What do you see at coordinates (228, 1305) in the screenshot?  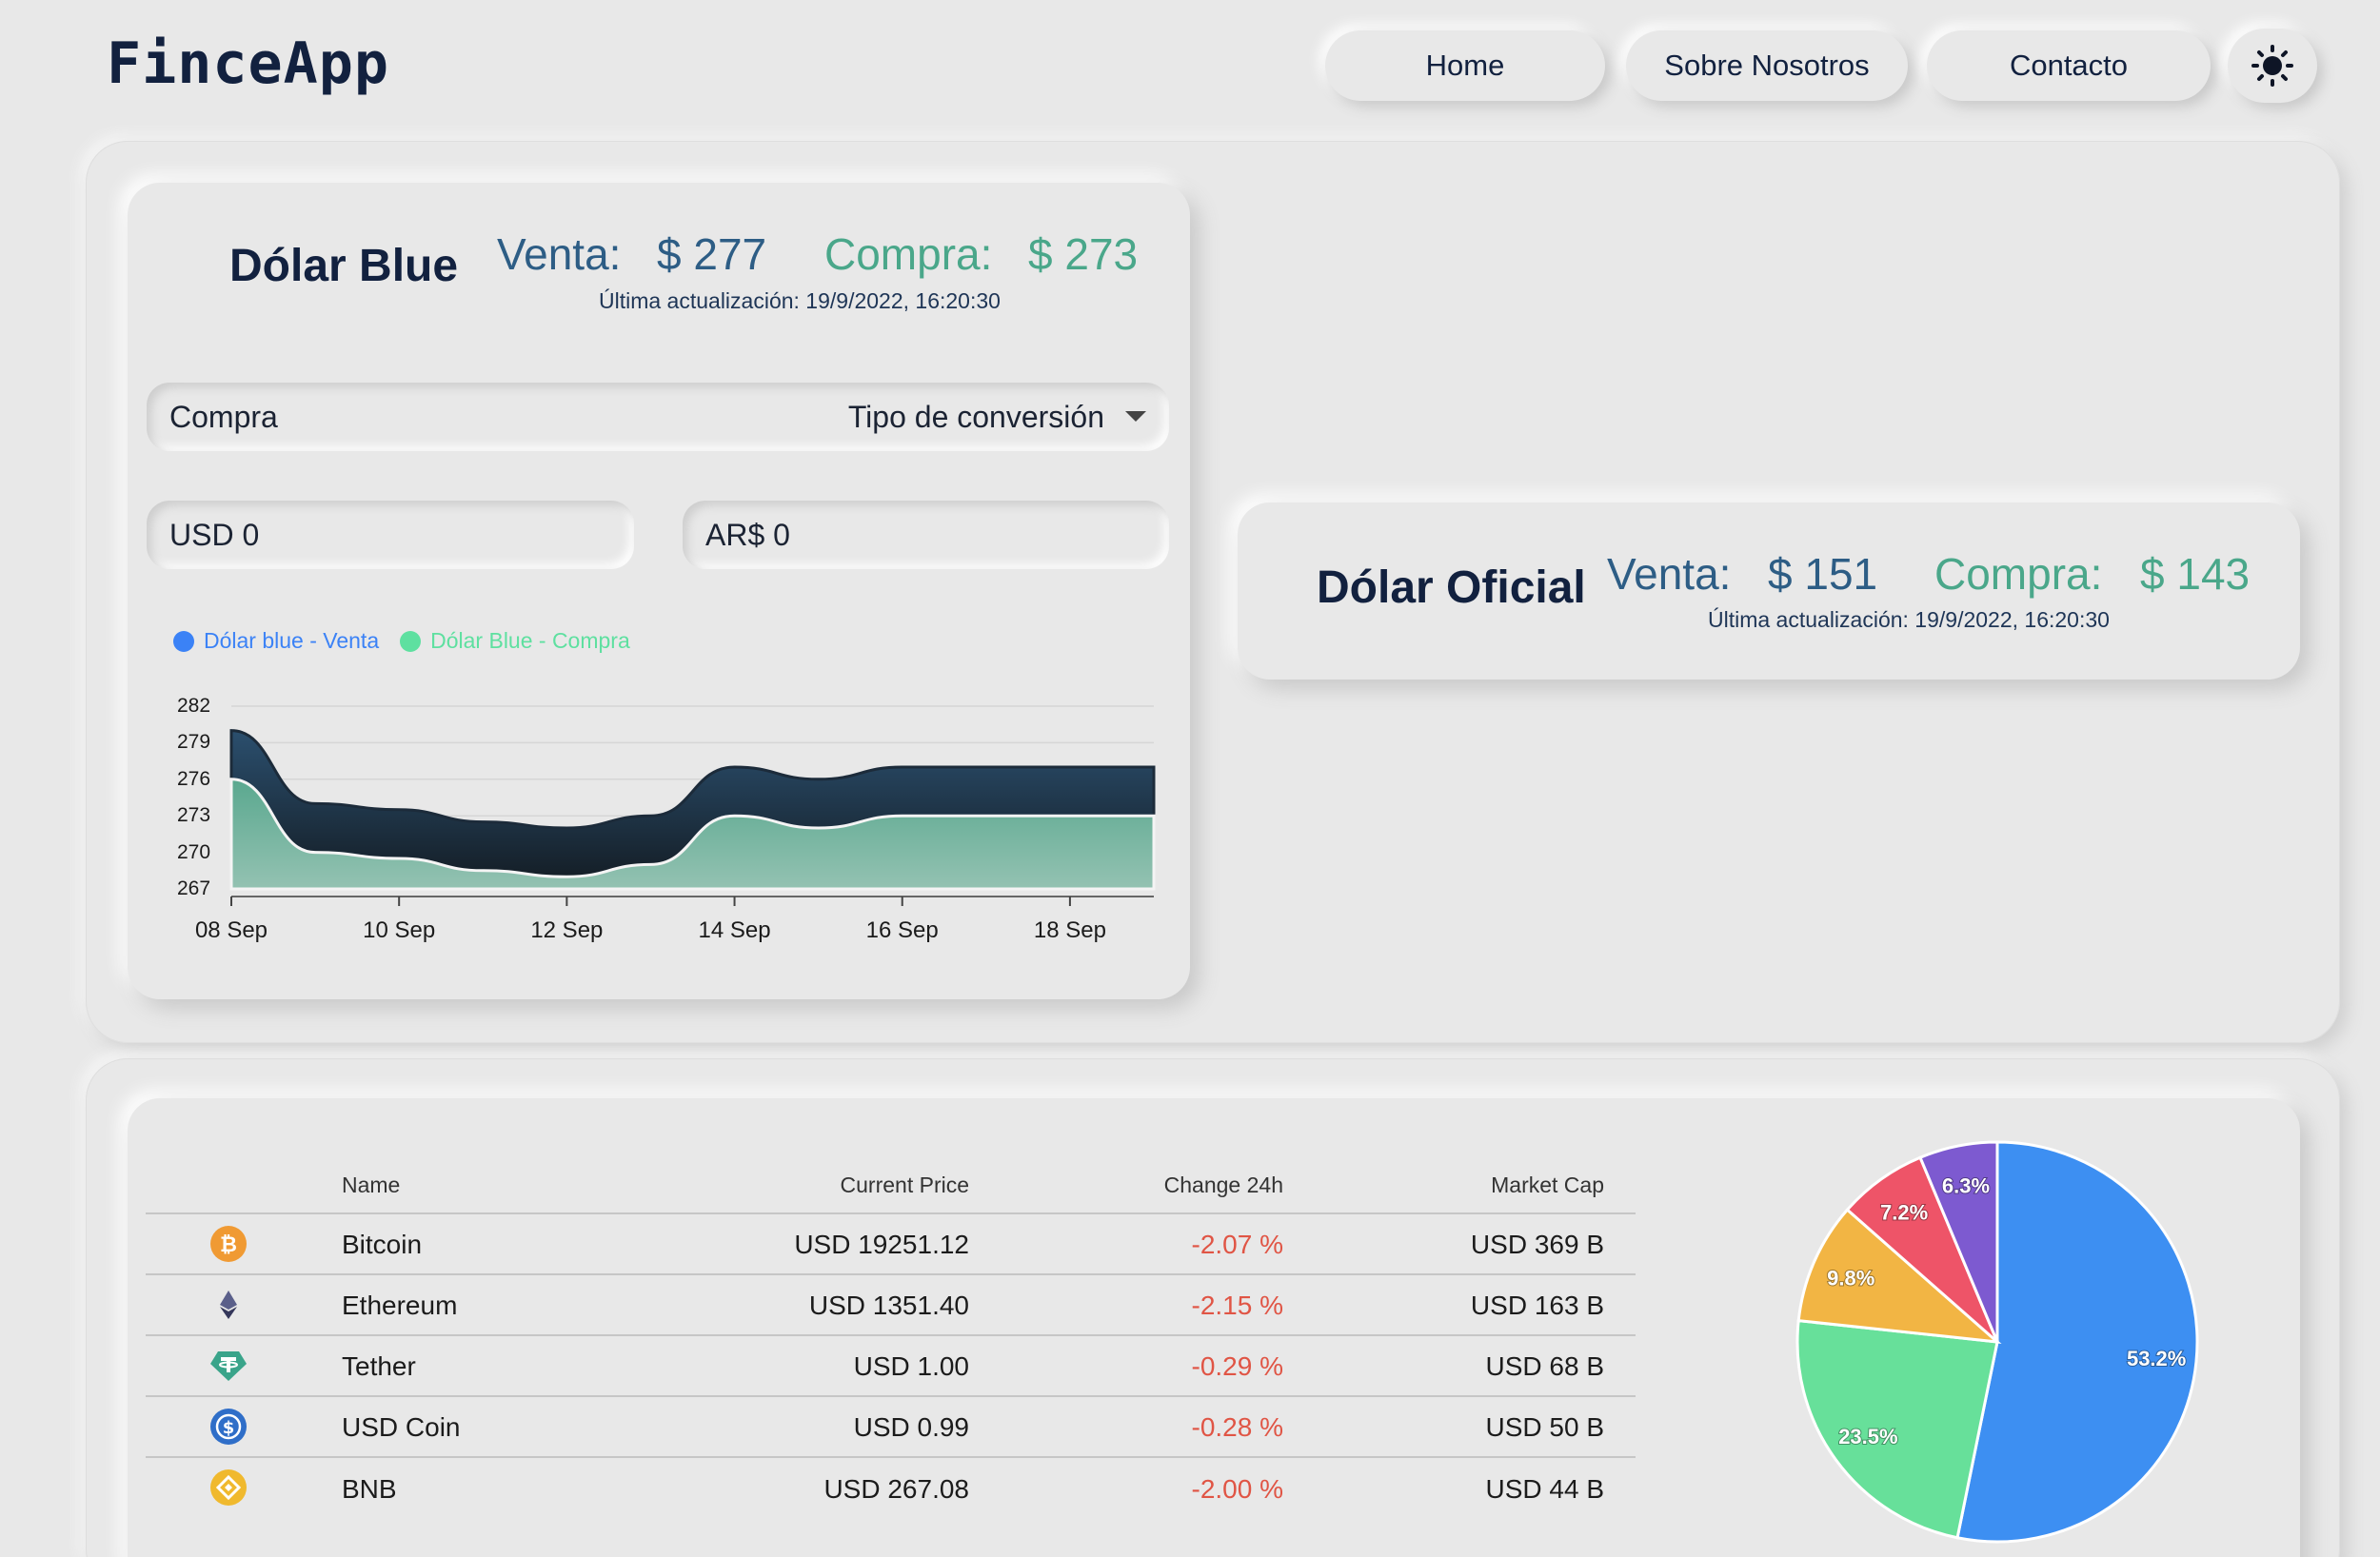 I see `ethereum-icon` at bounding box center [228, 1305].